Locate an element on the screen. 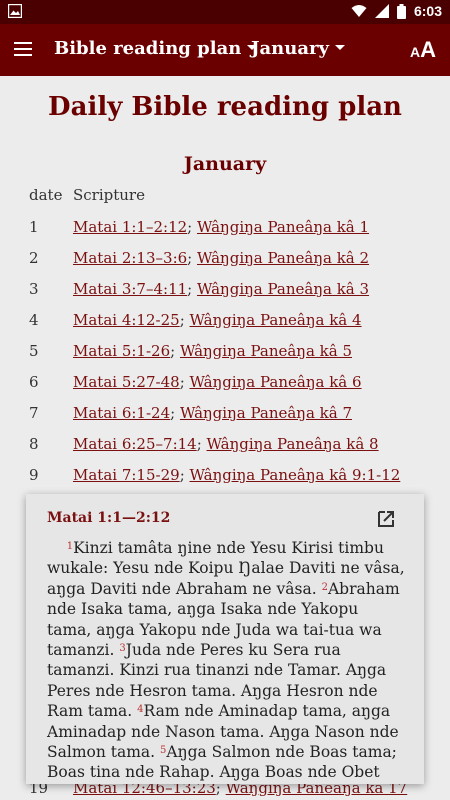 The image size is (450, 800). page-title: Daily Bible reading plan is located at coordinates (225, 107).